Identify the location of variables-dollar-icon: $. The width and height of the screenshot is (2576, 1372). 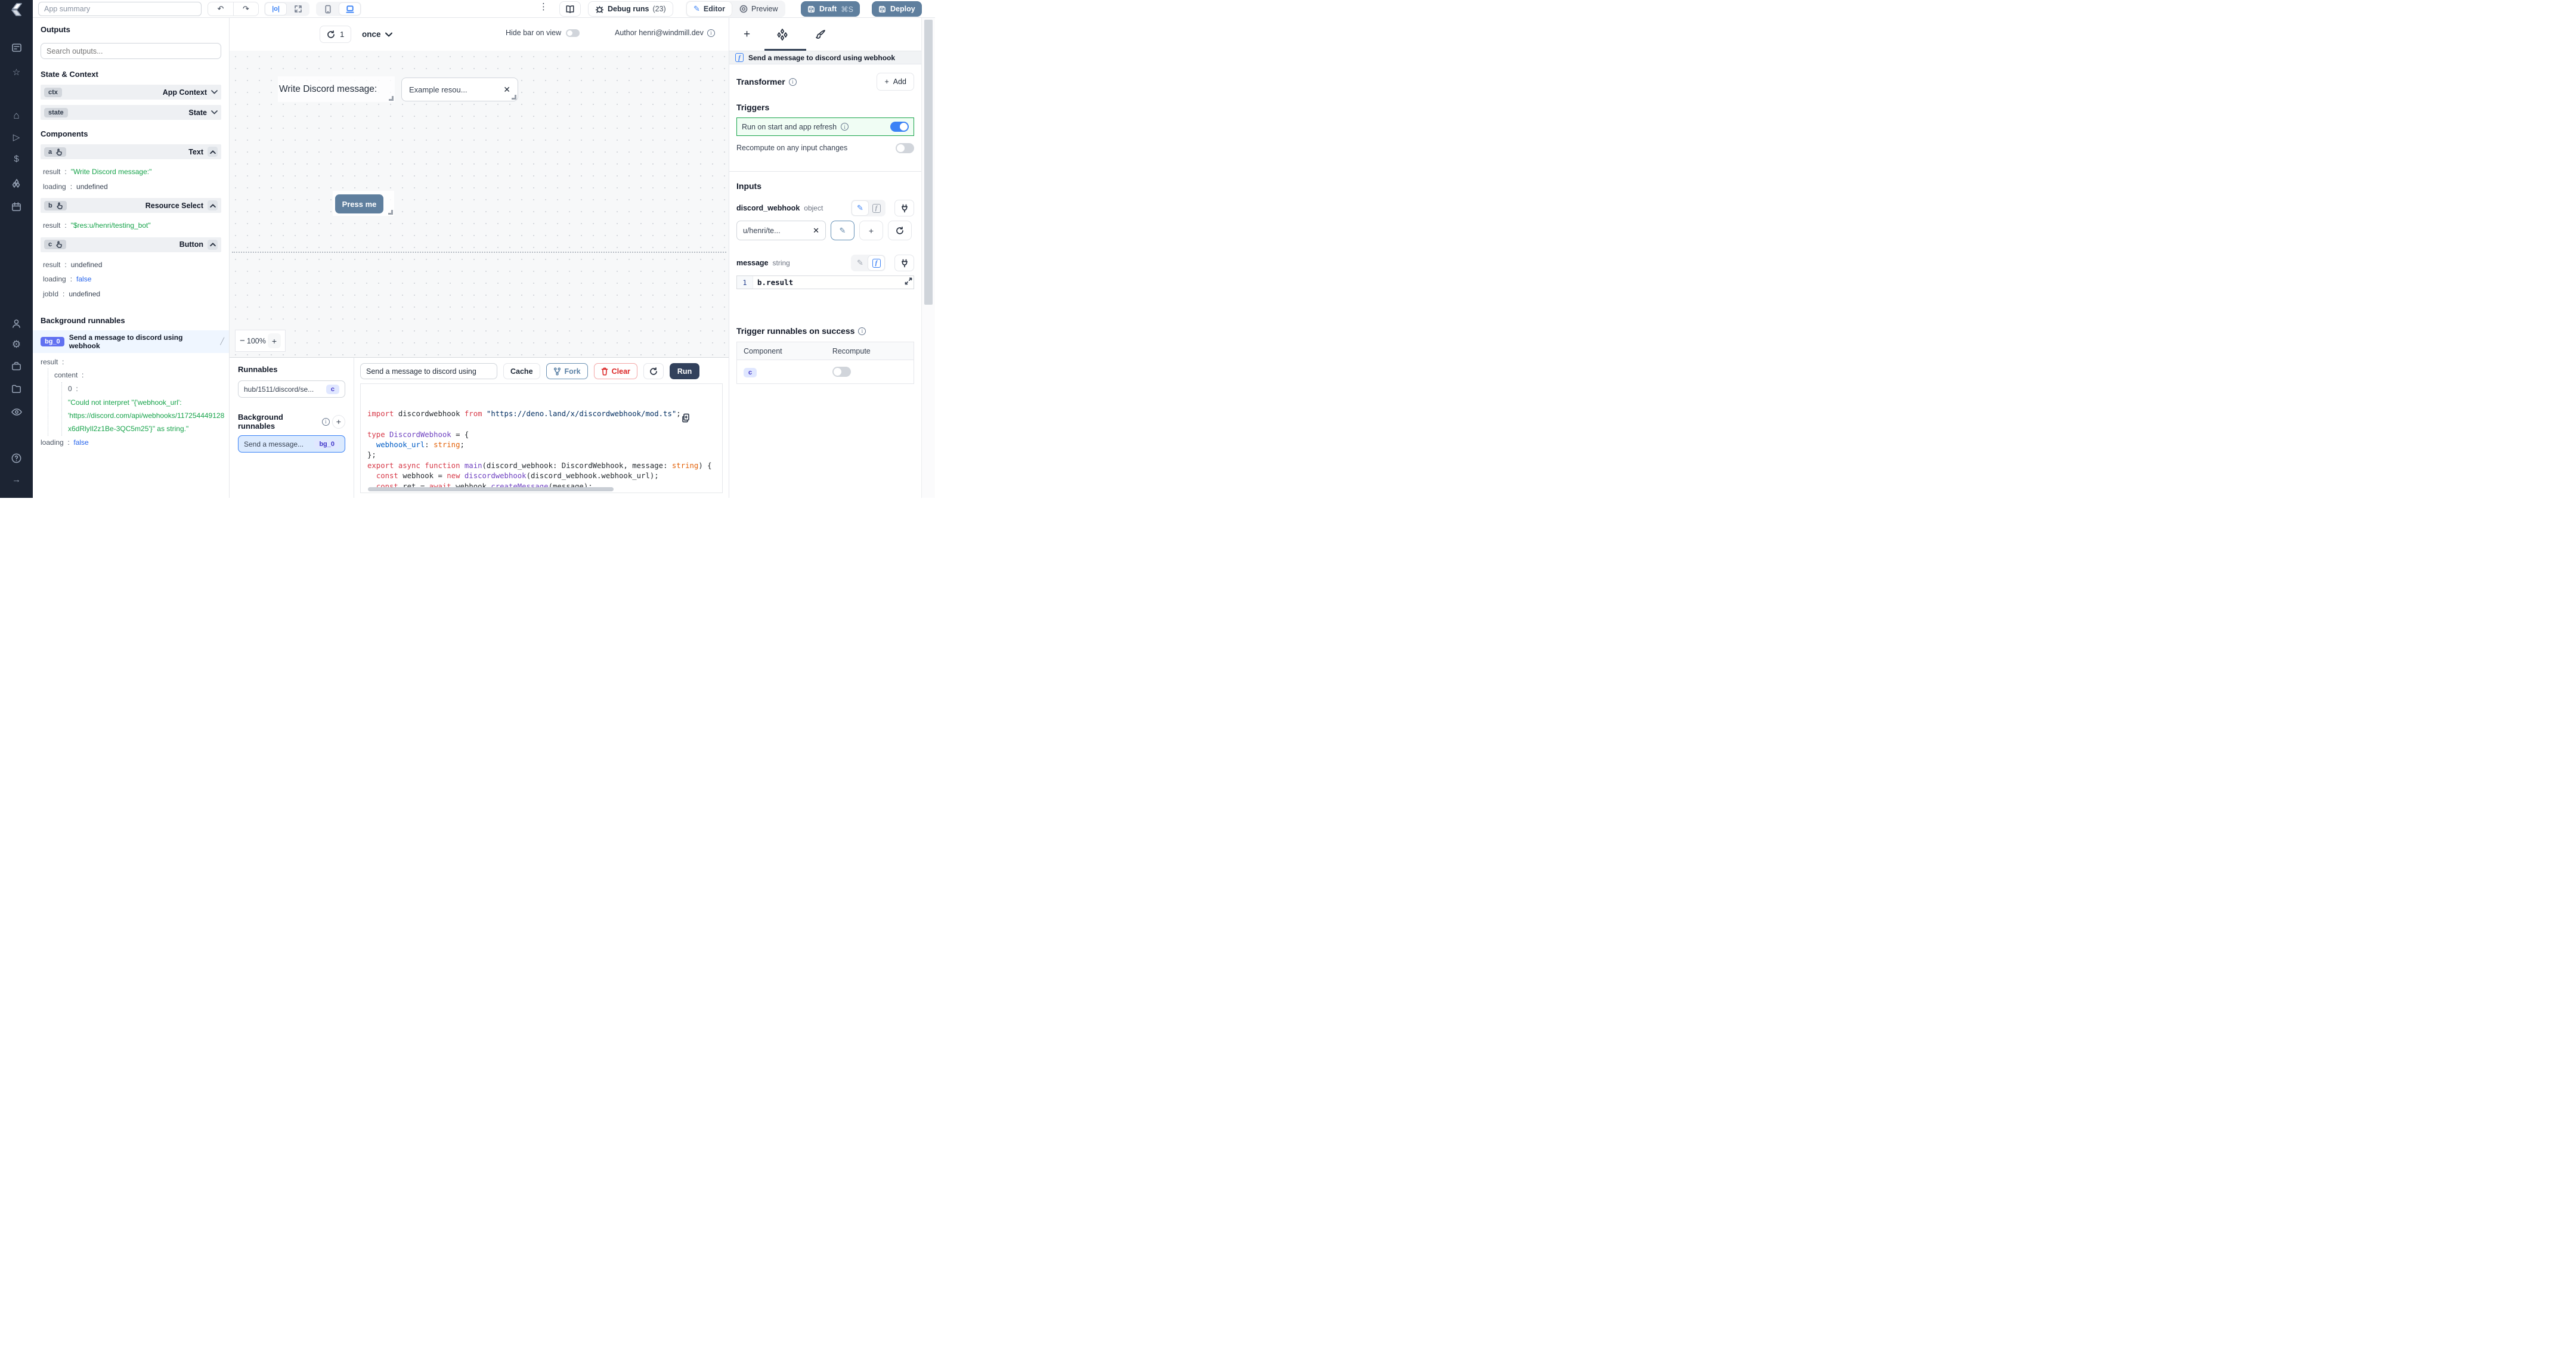
(16, 159).